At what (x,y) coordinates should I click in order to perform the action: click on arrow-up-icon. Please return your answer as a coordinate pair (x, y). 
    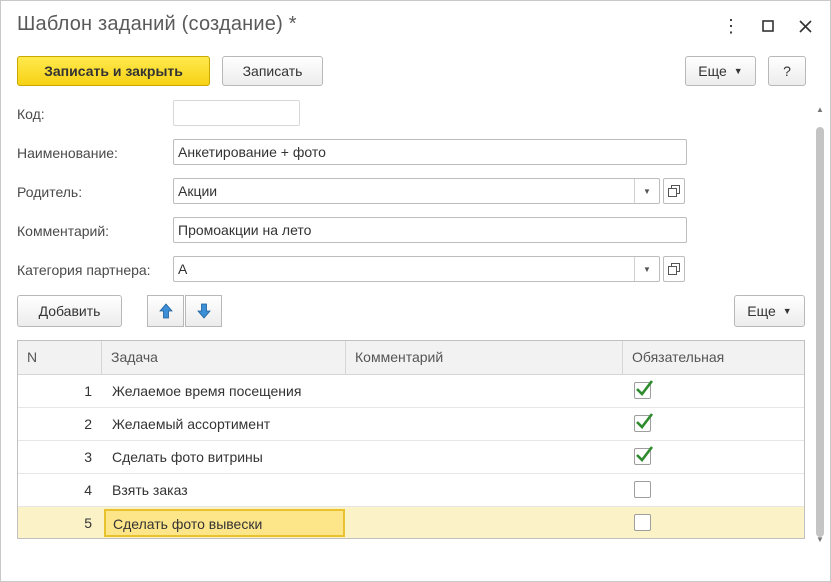
    Looking at the image, I should click on (165, 311).